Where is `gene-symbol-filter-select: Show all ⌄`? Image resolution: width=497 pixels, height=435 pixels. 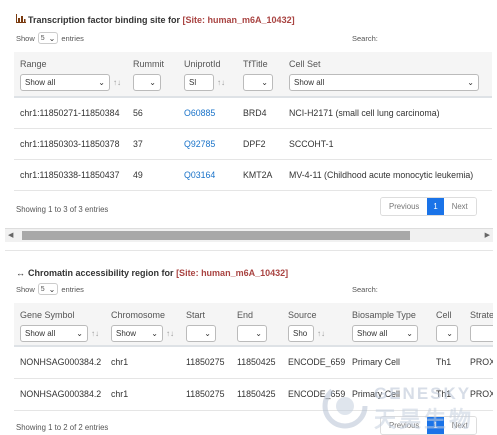
gene-symbol-filter-select: Show all ⌄ is located at coordinates (54, 333).